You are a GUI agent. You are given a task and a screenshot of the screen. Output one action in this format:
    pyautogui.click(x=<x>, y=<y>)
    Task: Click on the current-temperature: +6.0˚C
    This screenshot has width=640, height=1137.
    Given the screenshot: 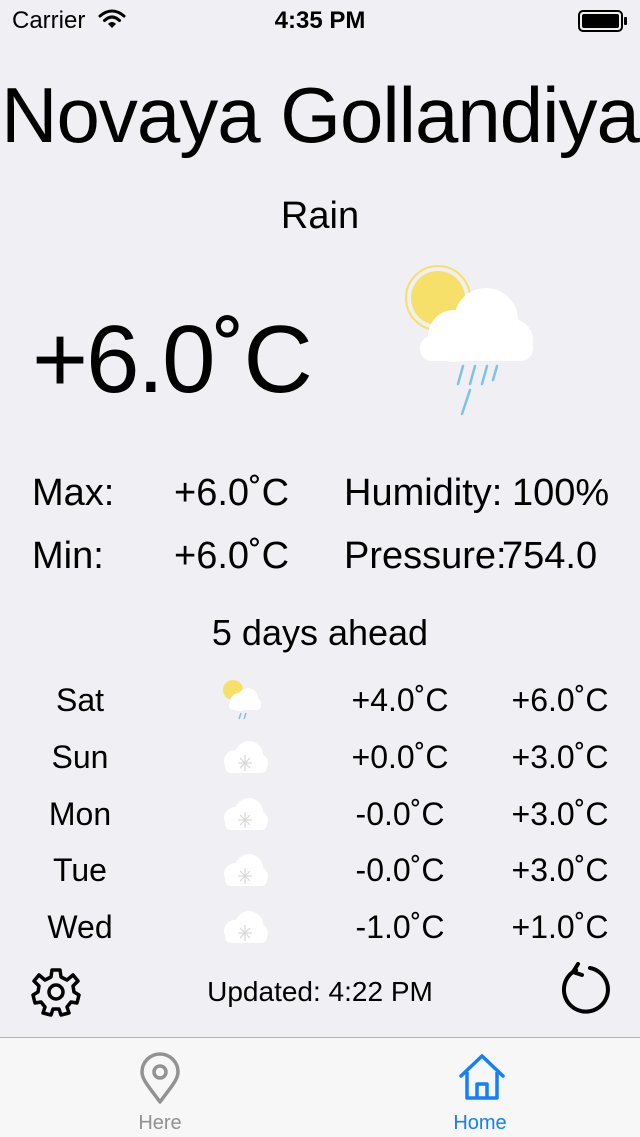 What is the action you would take?
    pyautogui.click(x=172, y=359)
    